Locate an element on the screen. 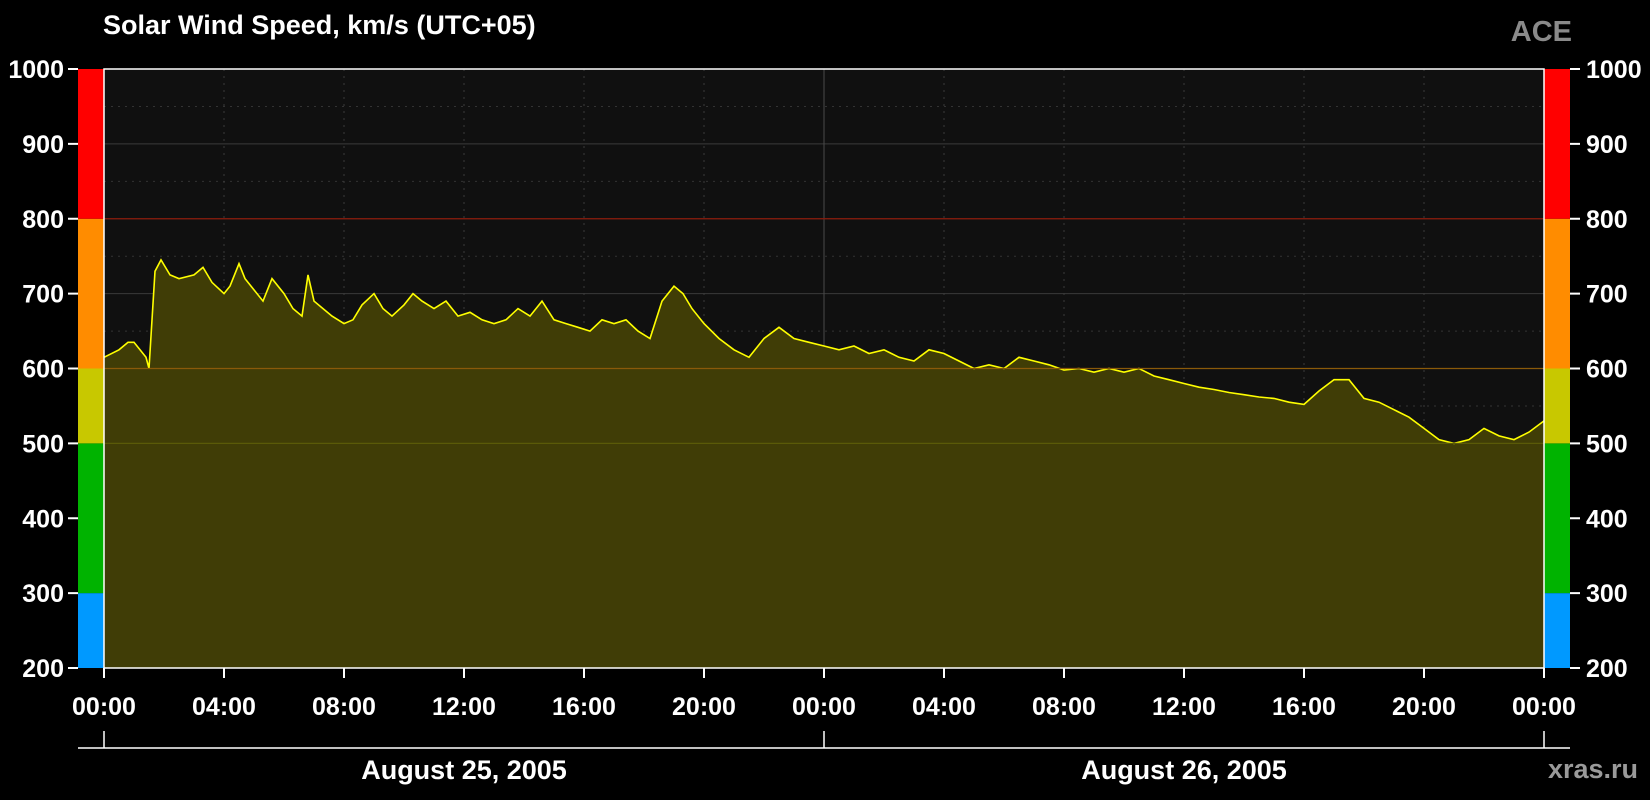 The image size is (1650, 800). speed-color-scale-left is located at coordinates (91, 368).